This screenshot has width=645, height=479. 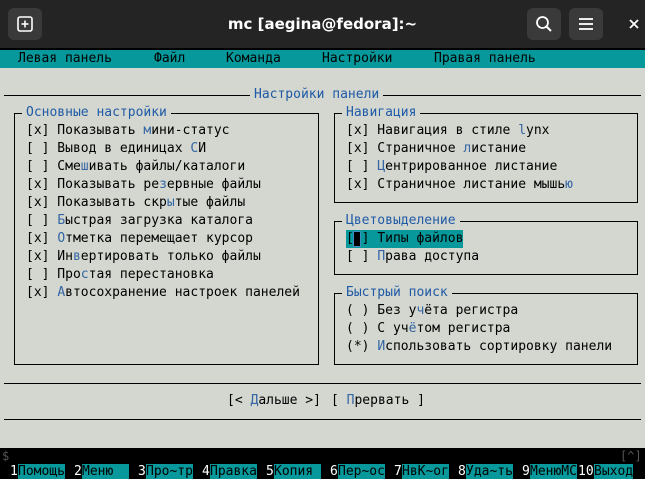 What do you see at coordinates (398, 471) in the screenshot?
I see `fkey-7-number: 7` at bounding box center [398, 471].